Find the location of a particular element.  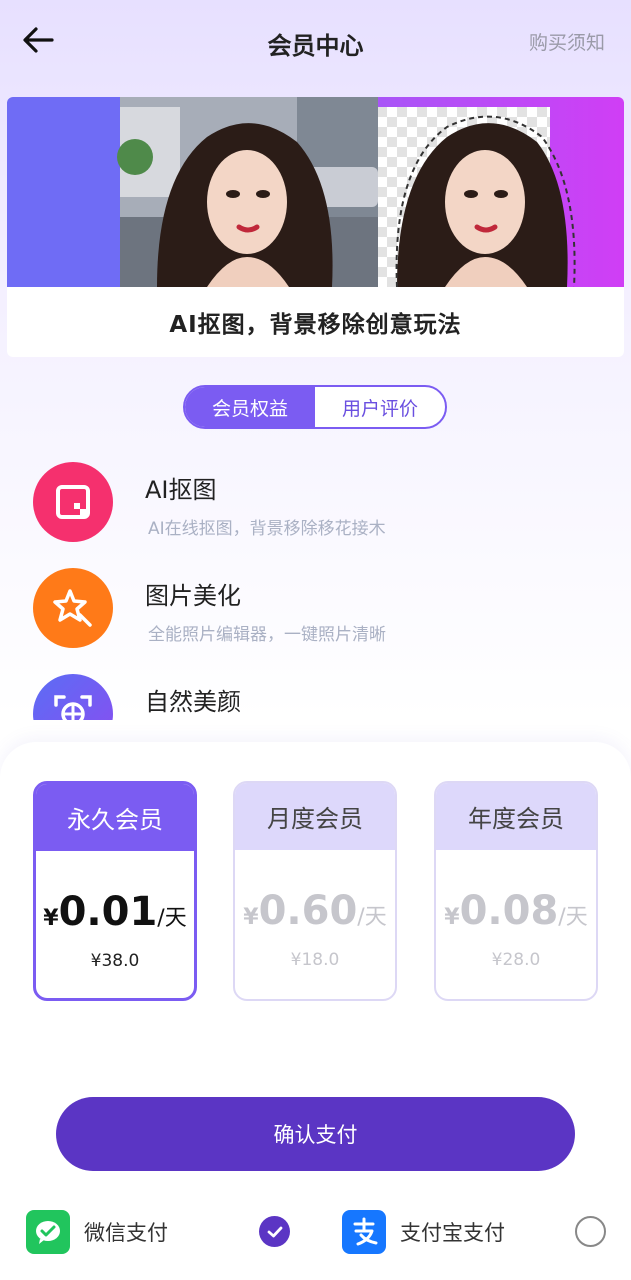

alipay-radio is located at coordinates (590, 1231).